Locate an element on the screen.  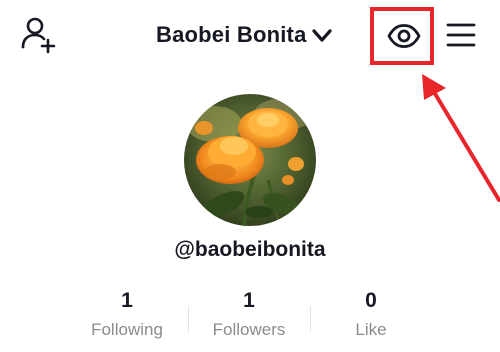
eye-icon is located at coordinates (404, 36).